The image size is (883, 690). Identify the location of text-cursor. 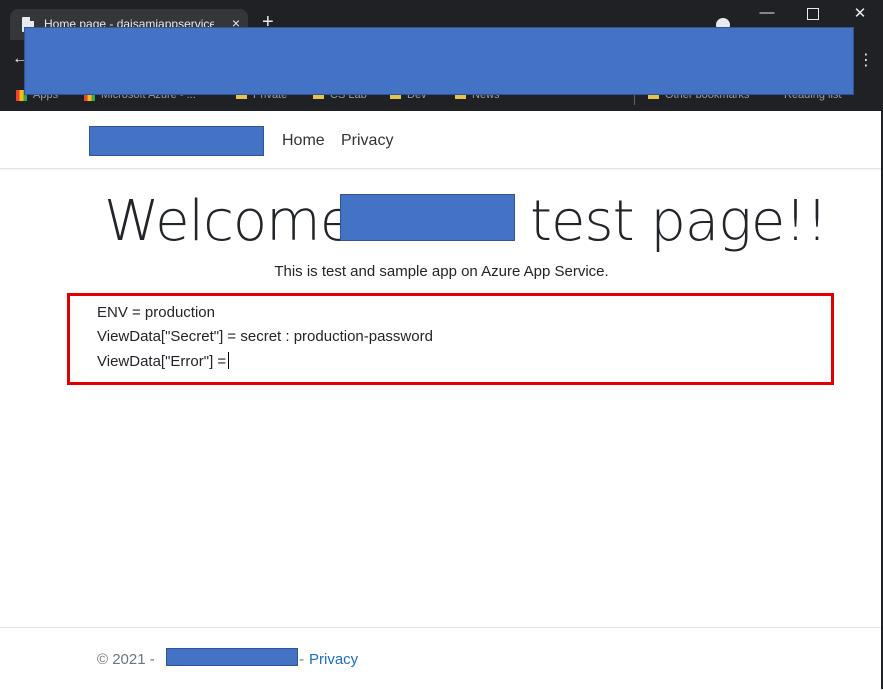
(229, 360).